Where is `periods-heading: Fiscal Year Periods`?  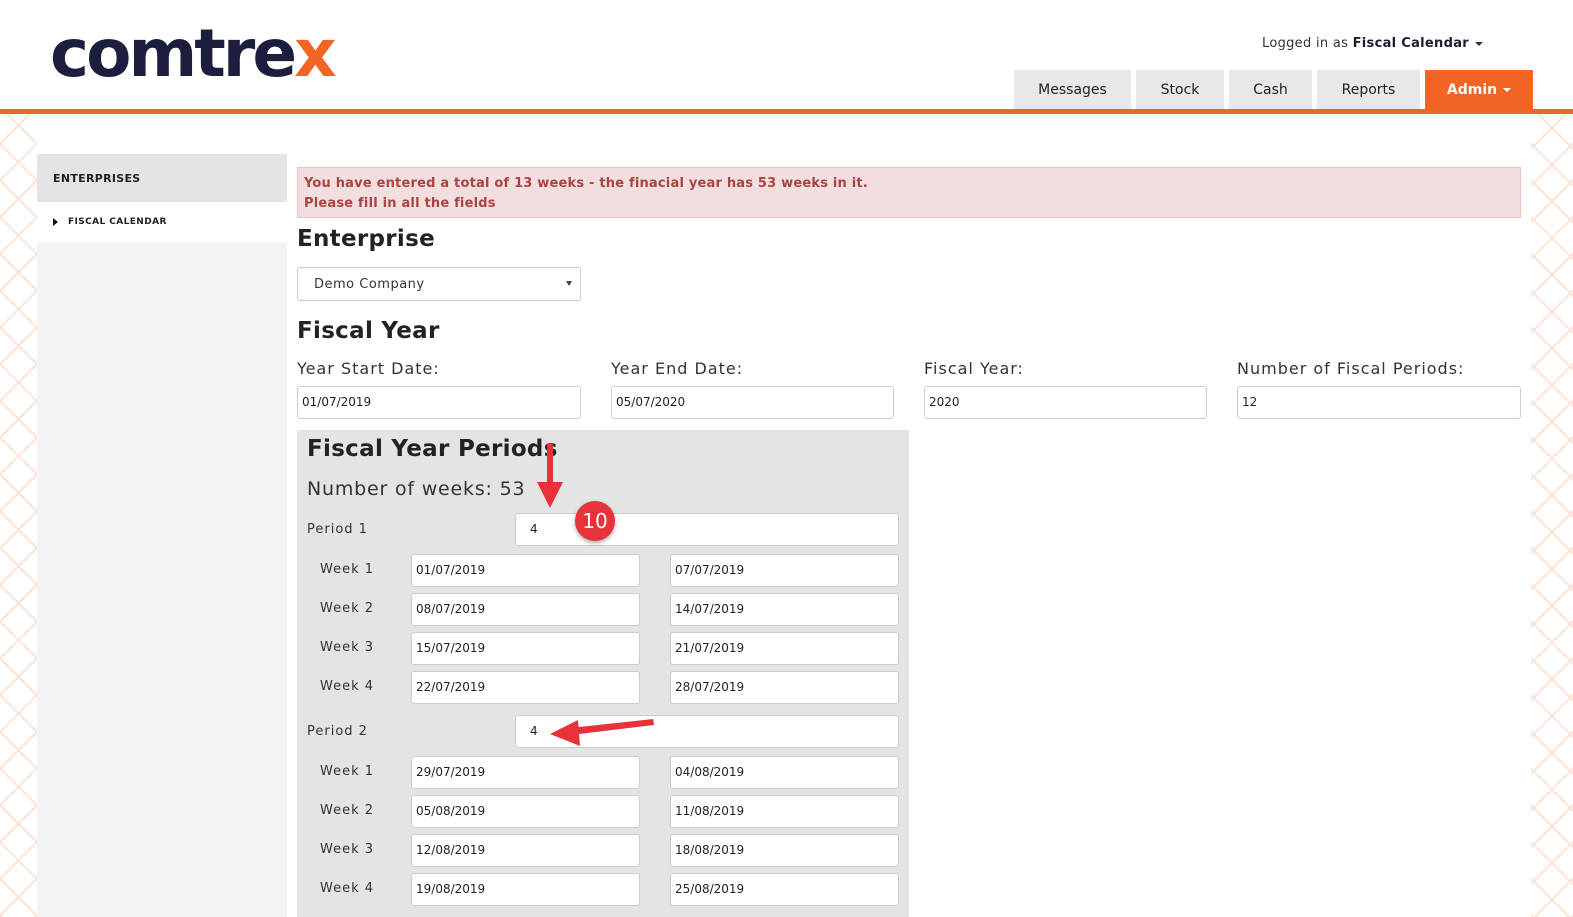 periods-heading: Fiscal Year Periods is located at coordinates (432, 449).